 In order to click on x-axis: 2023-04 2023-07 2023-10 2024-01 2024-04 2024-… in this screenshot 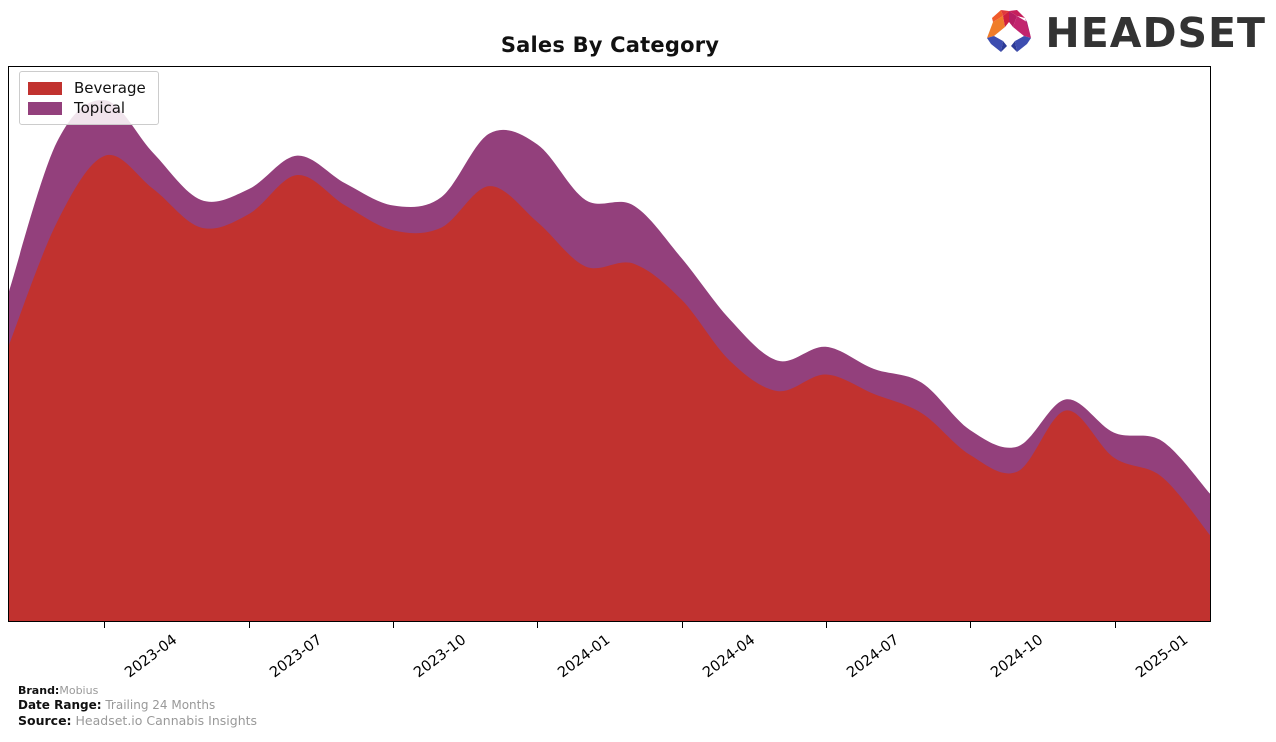, I will do `click(609, 657)`.